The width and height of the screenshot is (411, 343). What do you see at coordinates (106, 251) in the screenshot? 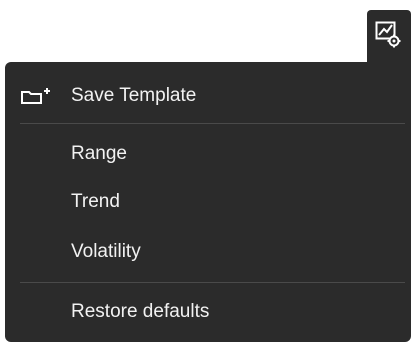
I see `menu-item-label: Volatility` at bounding box center [106, 251].